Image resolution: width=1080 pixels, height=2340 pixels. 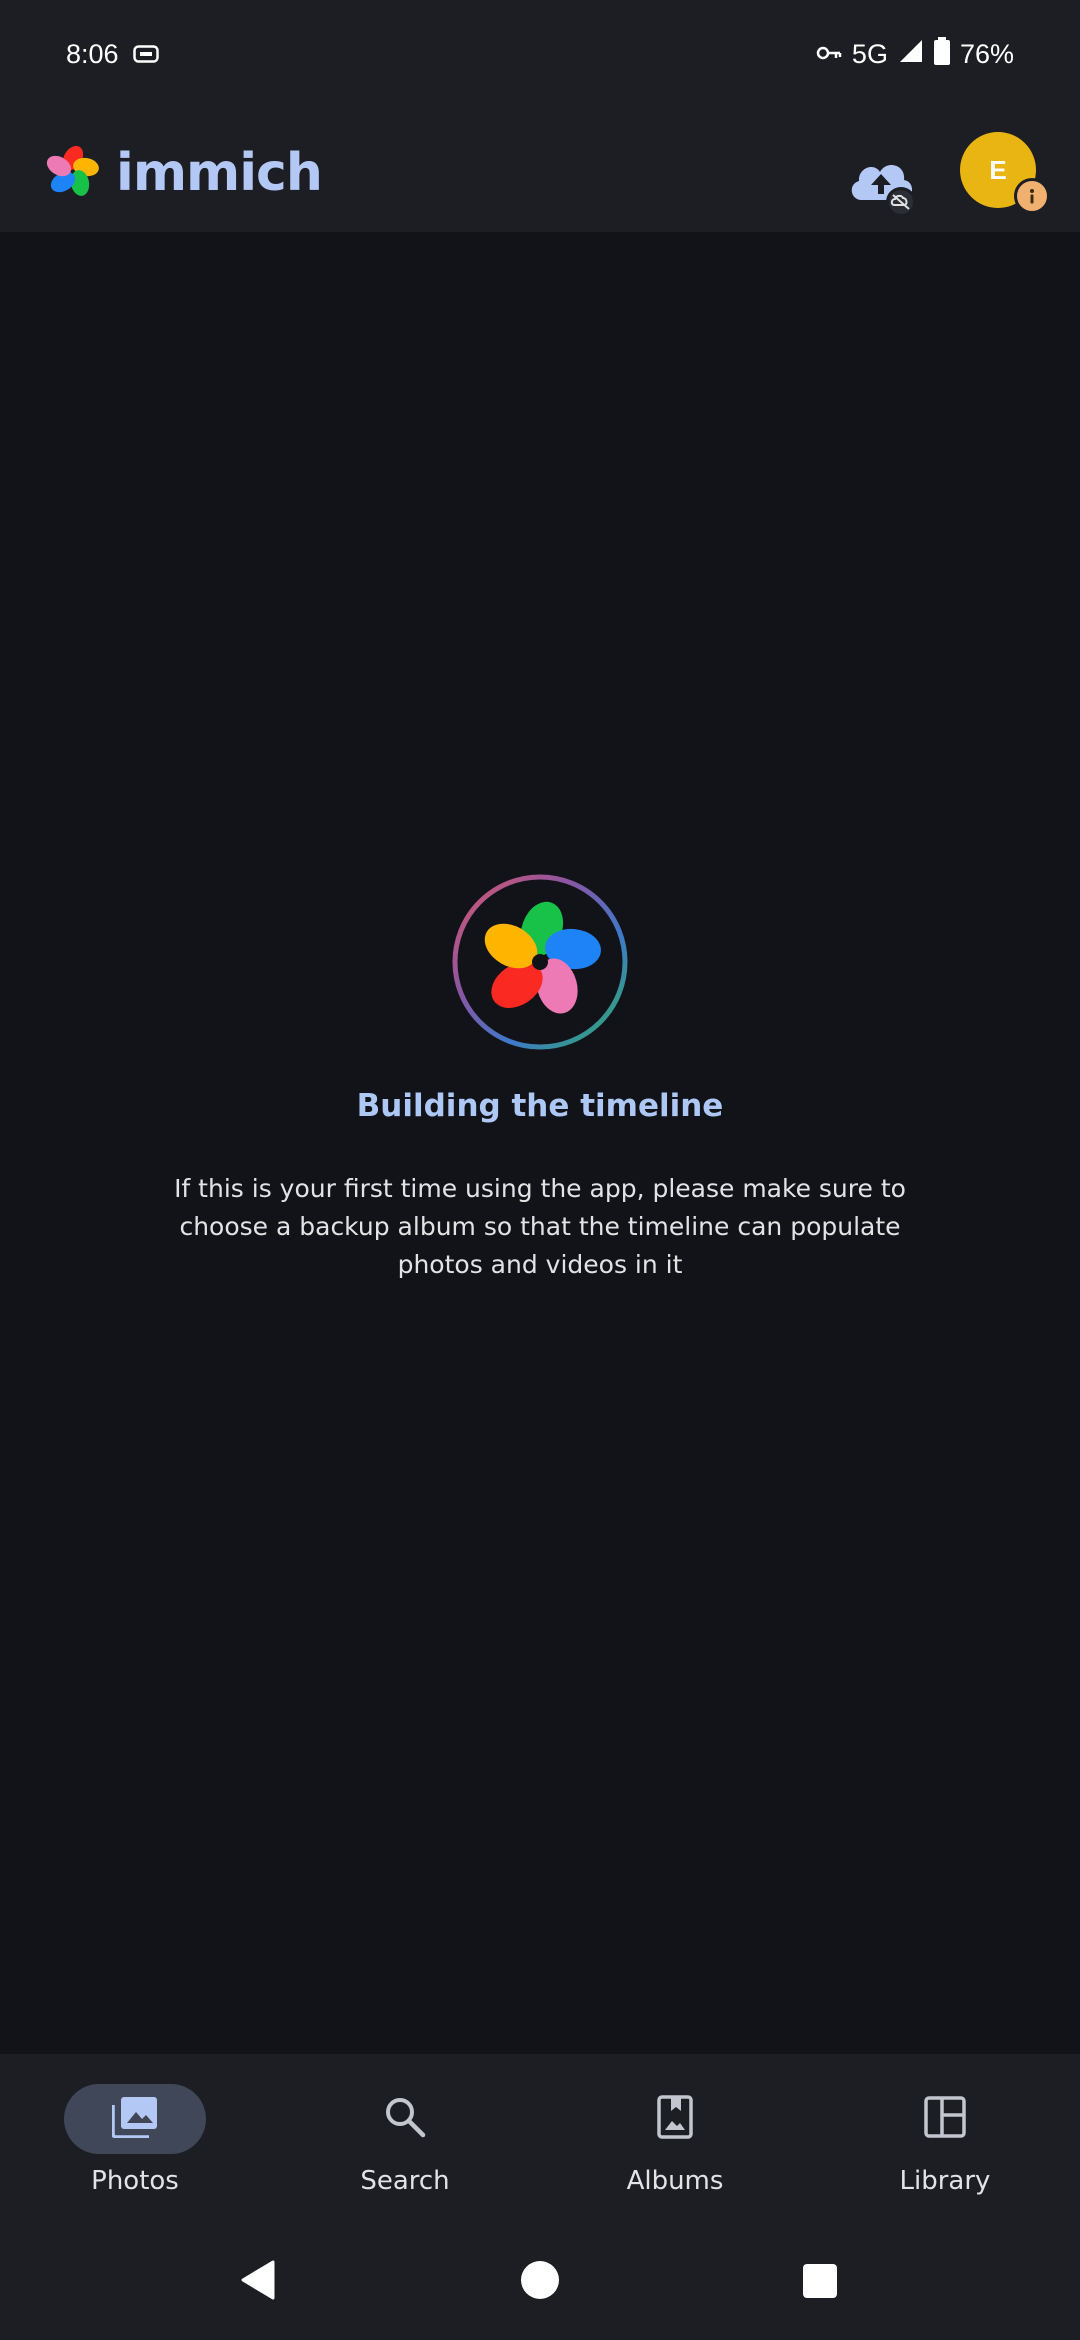 I want to click on nav-item-library: Library, so click(x=945, y=2144).